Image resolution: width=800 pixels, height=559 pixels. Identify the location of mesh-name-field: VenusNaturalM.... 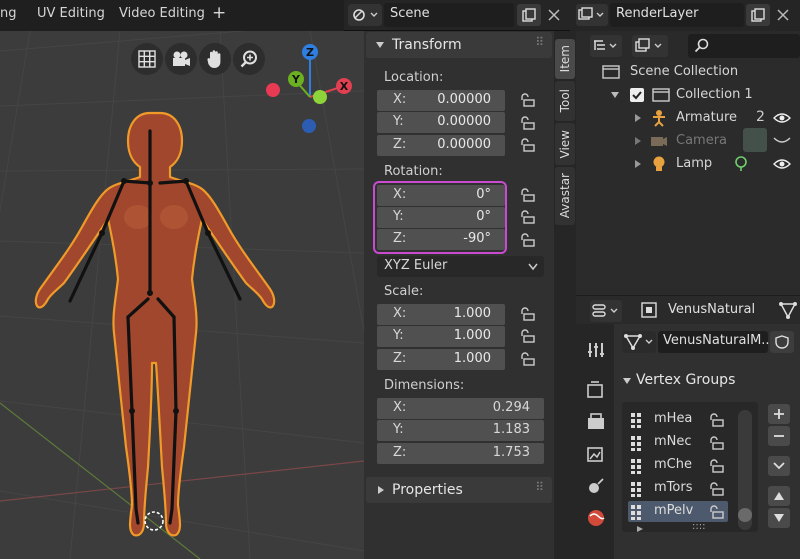
(716, 342).